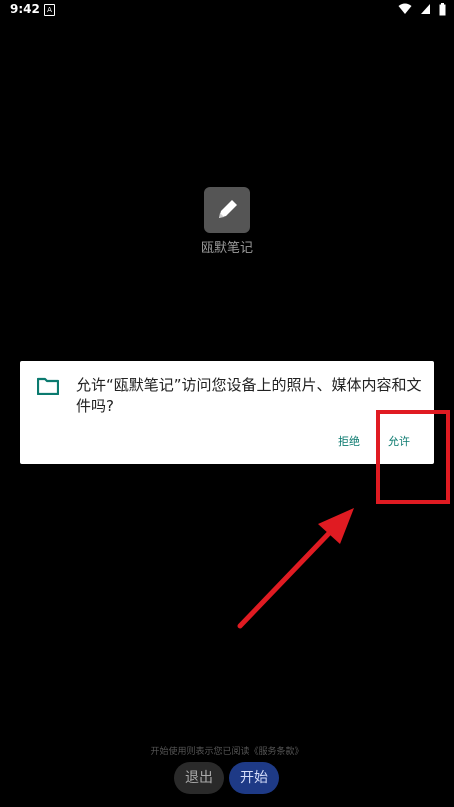 This screenshot has width=454, height=807. Describe the element at coordinates (295, 568) in the screenshot. I see `annotation-arrow-icon` at that location.